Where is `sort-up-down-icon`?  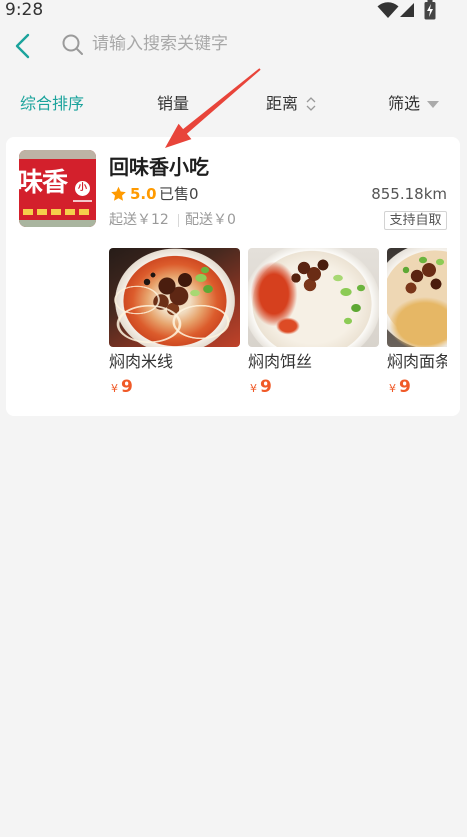 sort-up-down-icon is located at coordinates (311, 104).